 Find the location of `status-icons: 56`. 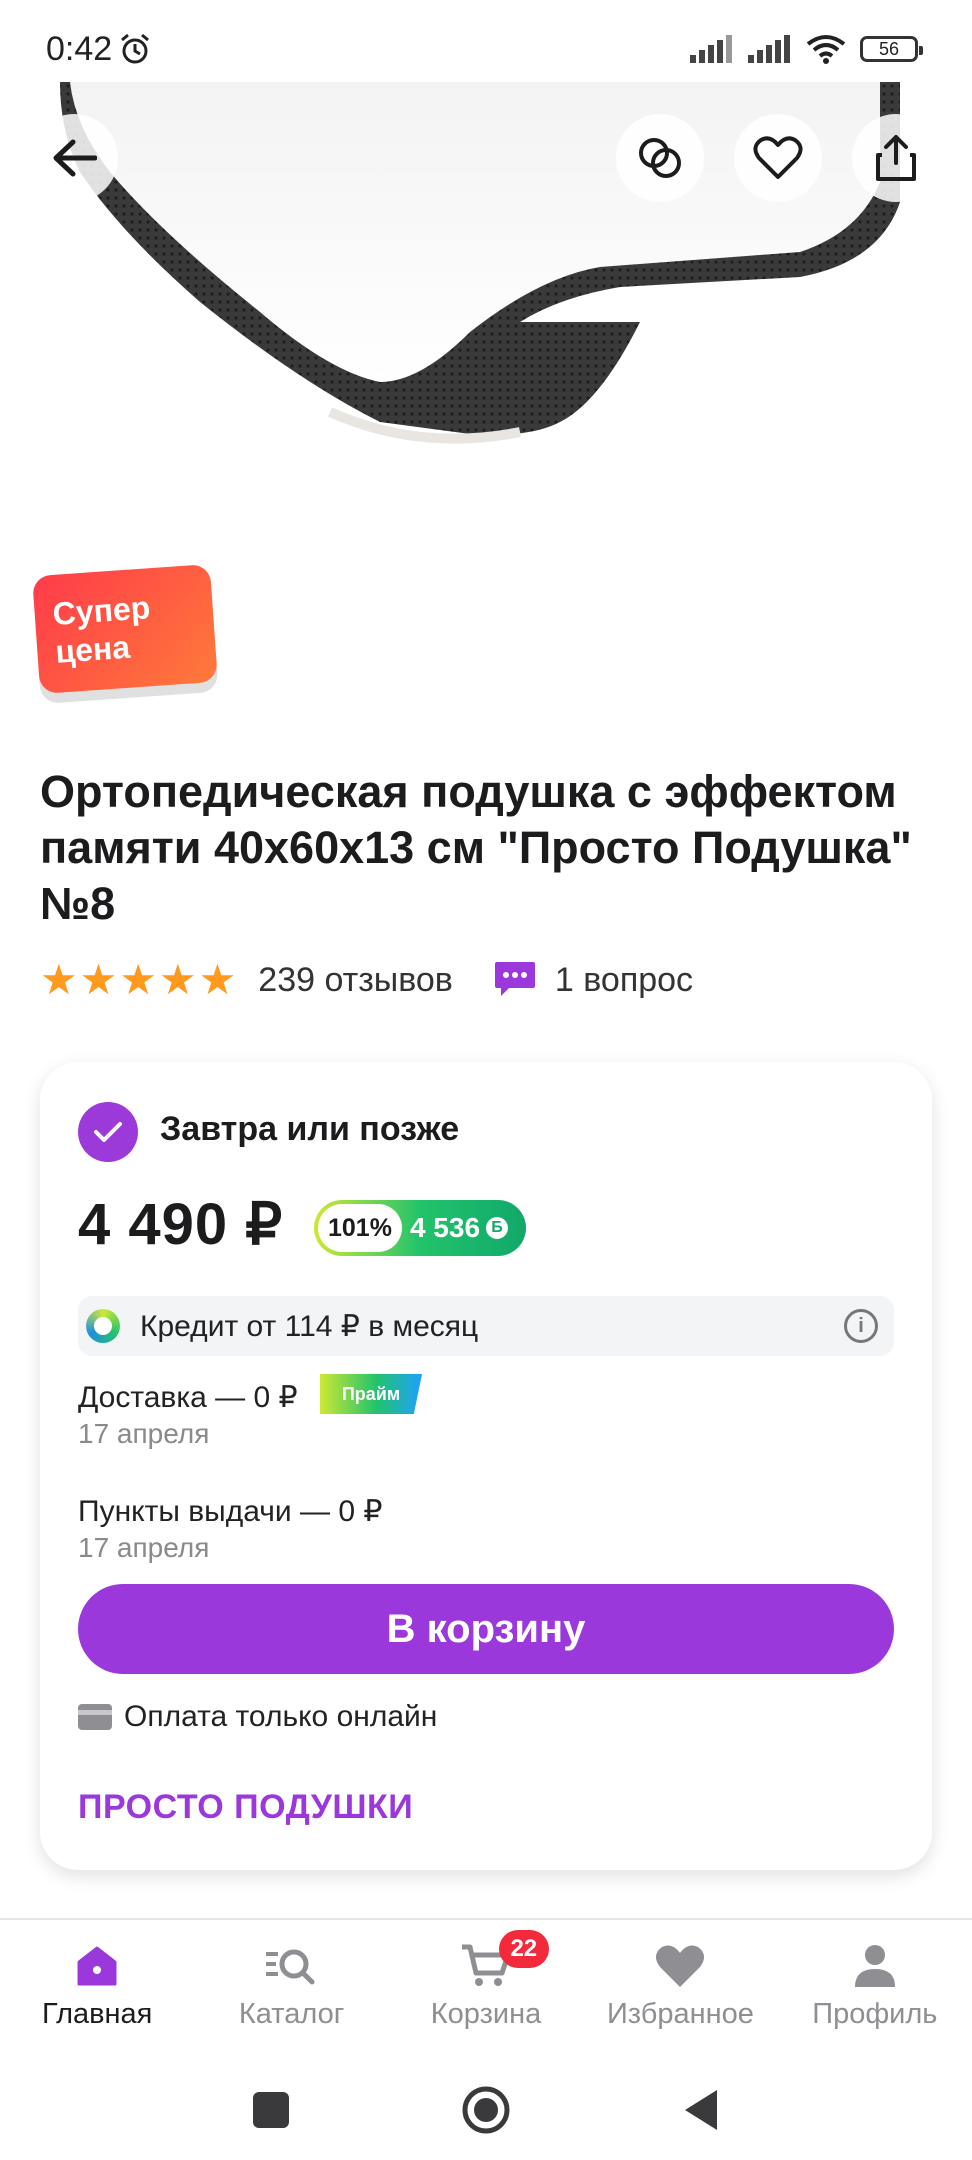

status-icons: 56 is located at coordinates (806, 49).